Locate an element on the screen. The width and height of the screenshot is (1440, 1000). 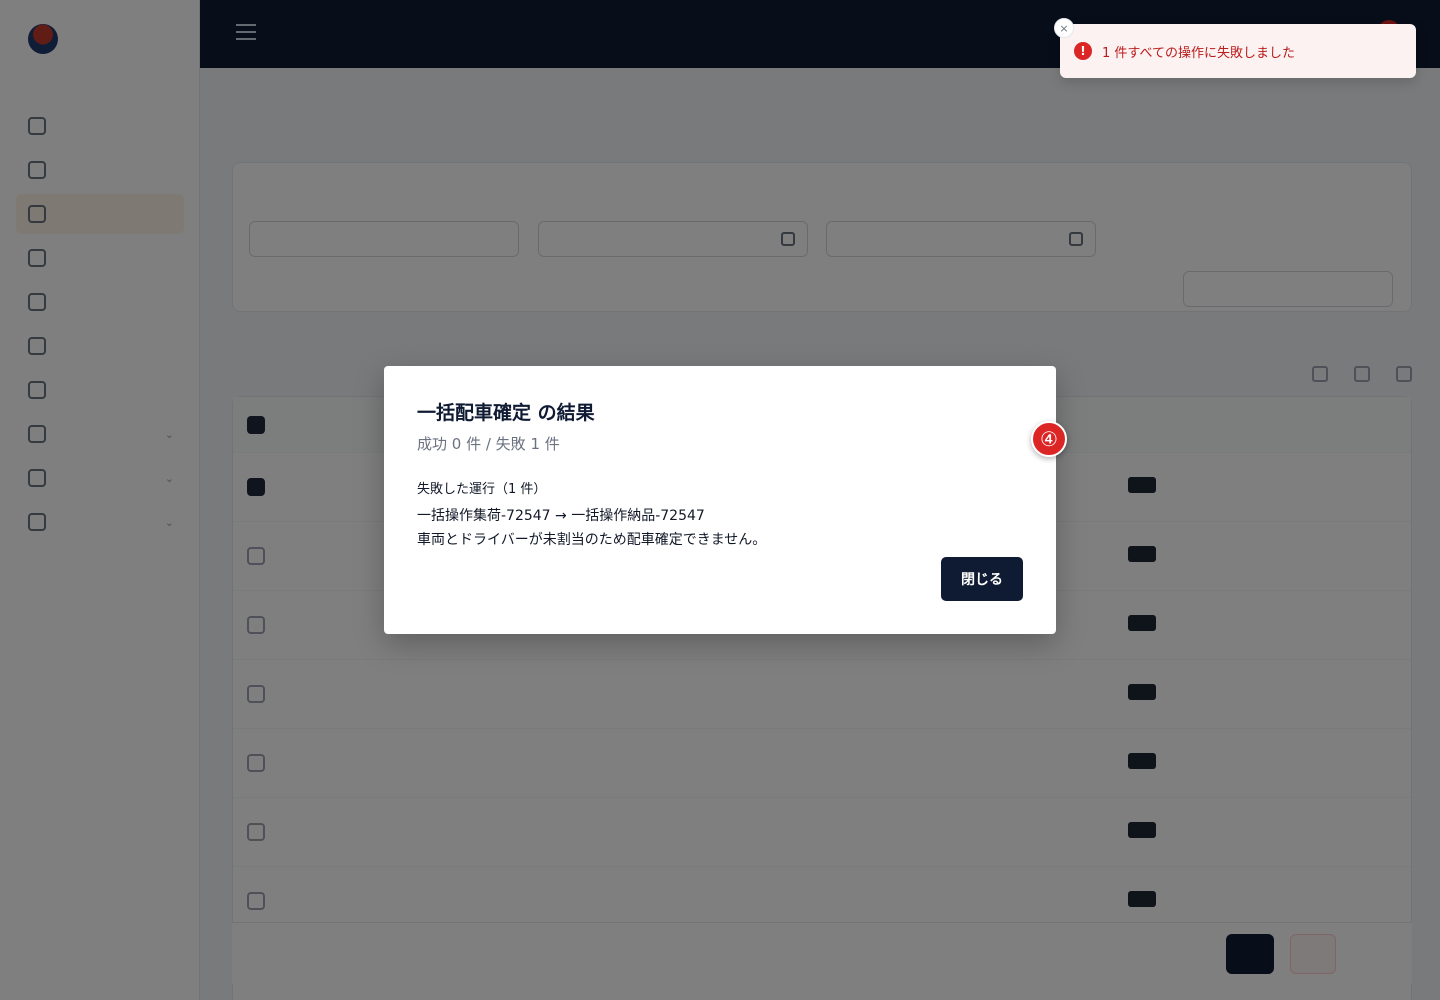
failed-item-route: 一括操作集荷-72547 → 一括操作納品-72547 is located at coordinates (561, 516).